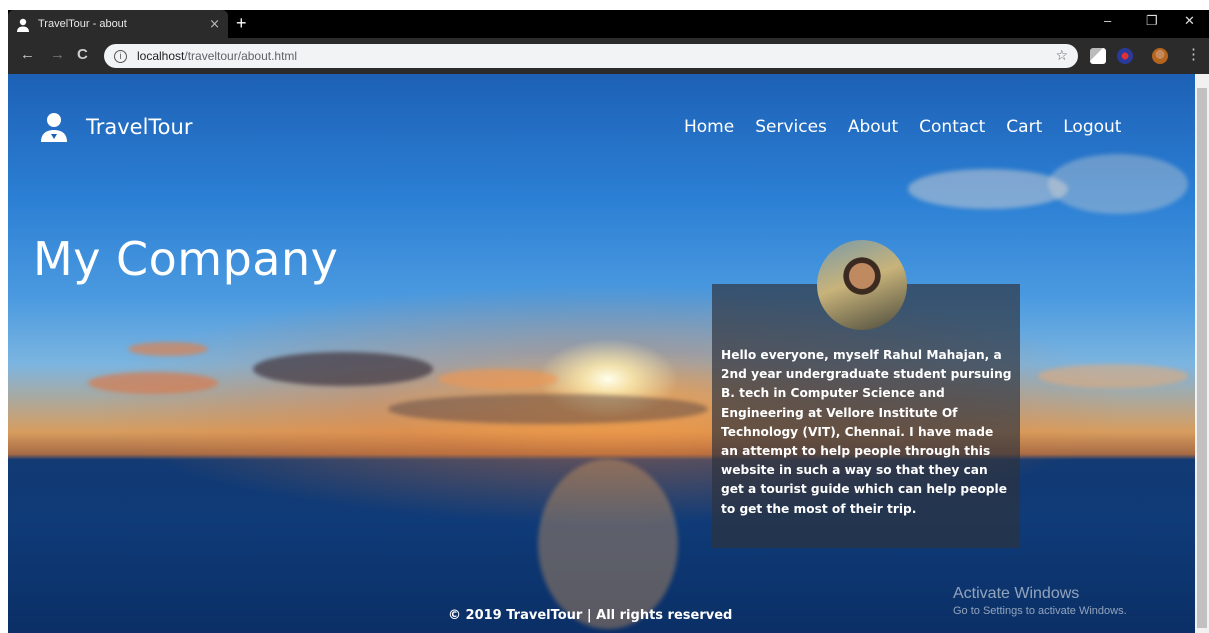 The height and width of the screenshot is (633, 1209). Describe the element at coordinates (241, 23) in the screenshot. I see `new-tab-button: +` at that location.